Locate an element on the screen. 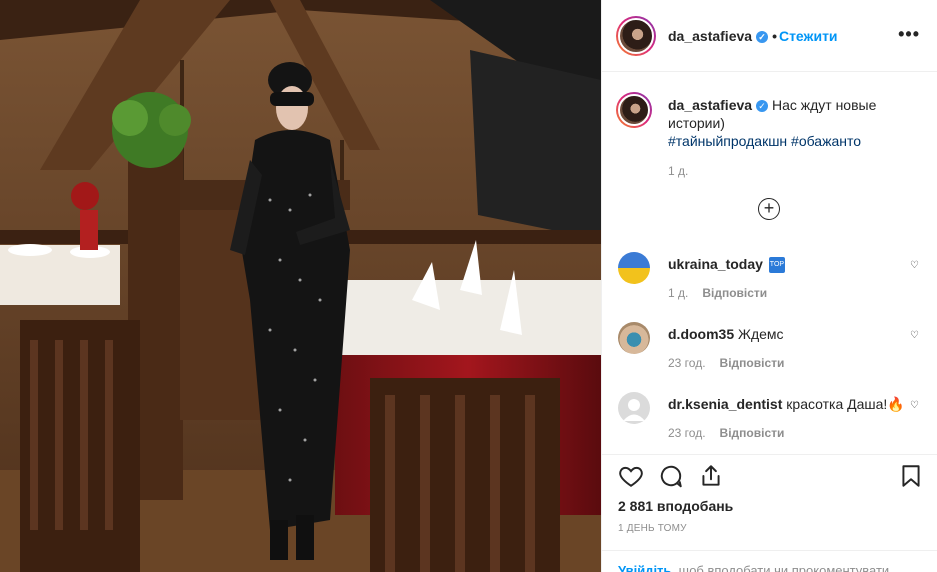 This screenshot has height=572, width=937. comment-body: d.doom35 Ждемс is located at coordinates (726, 334).